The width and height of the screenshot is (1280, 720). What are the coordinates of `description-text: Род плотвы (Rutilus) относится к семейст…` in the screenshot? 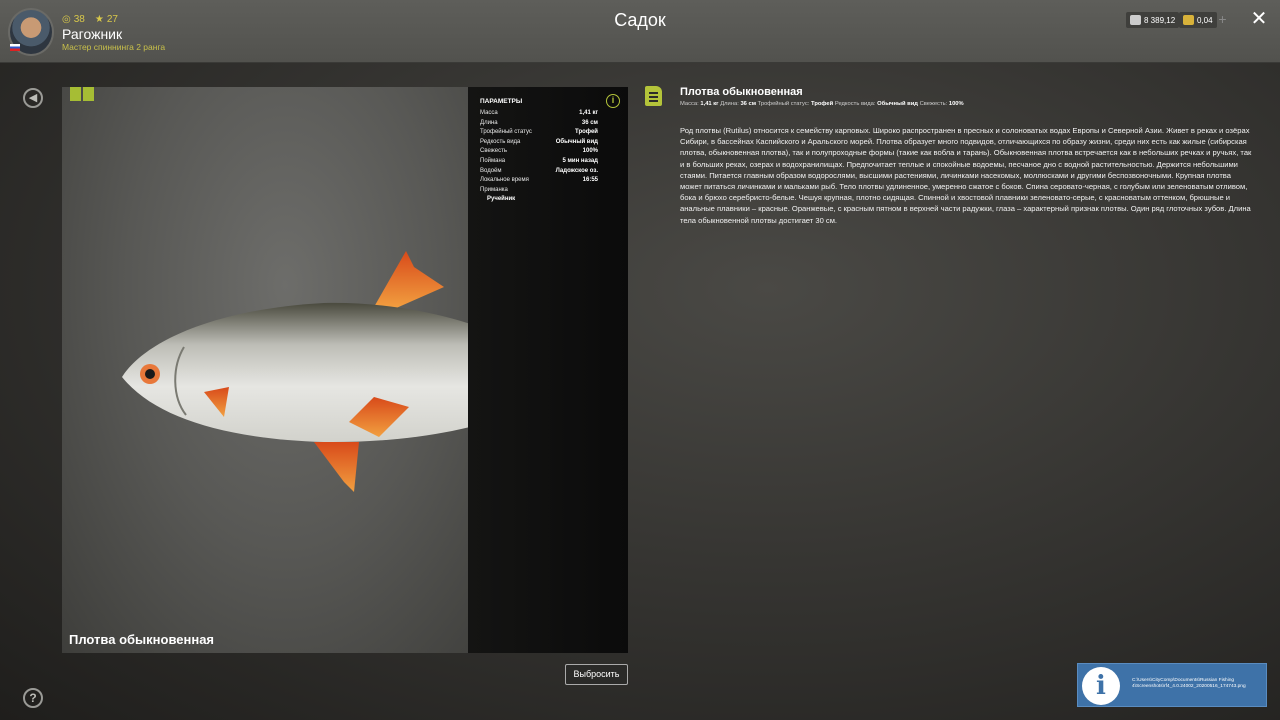 It's located at (966, 175).